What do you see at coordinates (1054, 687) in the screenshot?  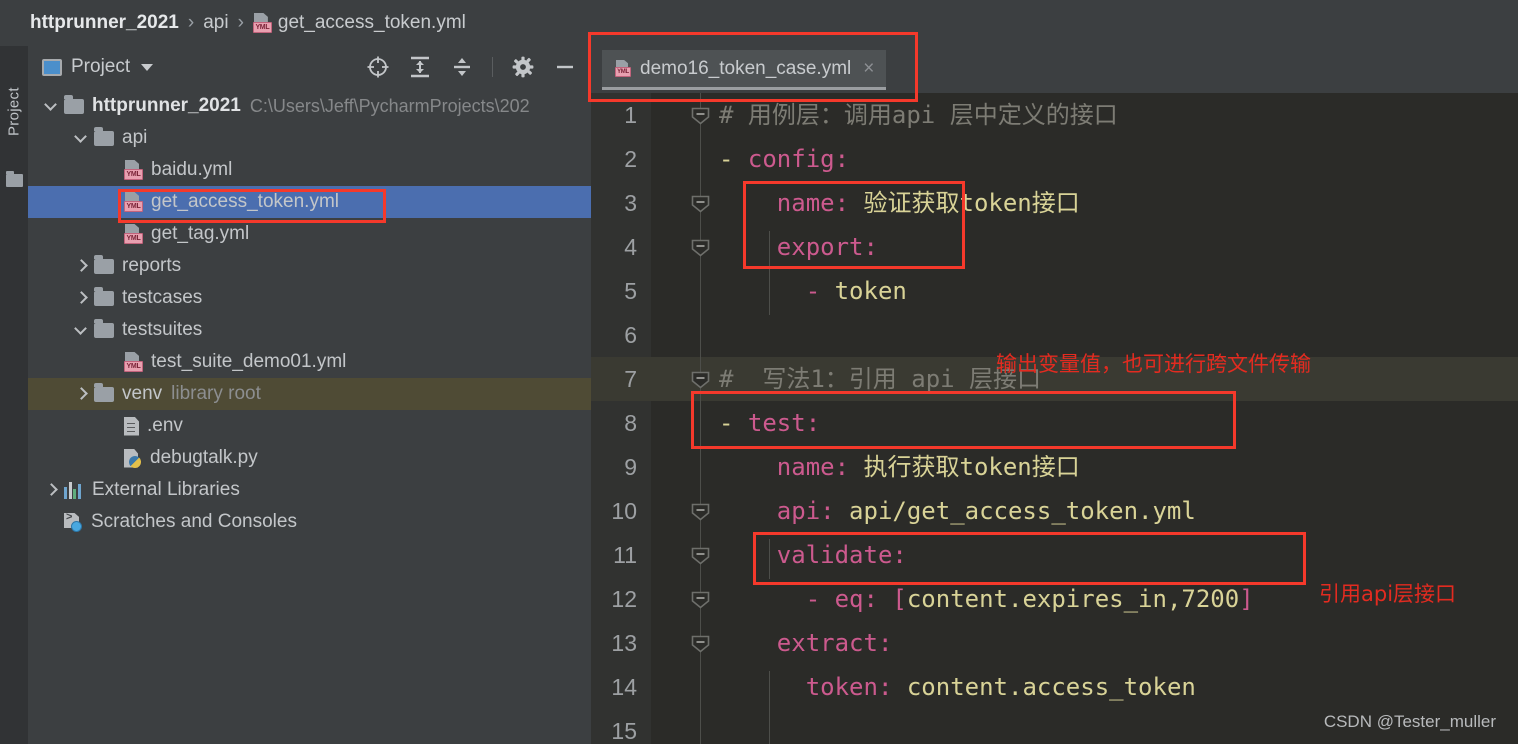 I see `code-line: 14 token: content.access_token` at bounding box center [1054, 687].